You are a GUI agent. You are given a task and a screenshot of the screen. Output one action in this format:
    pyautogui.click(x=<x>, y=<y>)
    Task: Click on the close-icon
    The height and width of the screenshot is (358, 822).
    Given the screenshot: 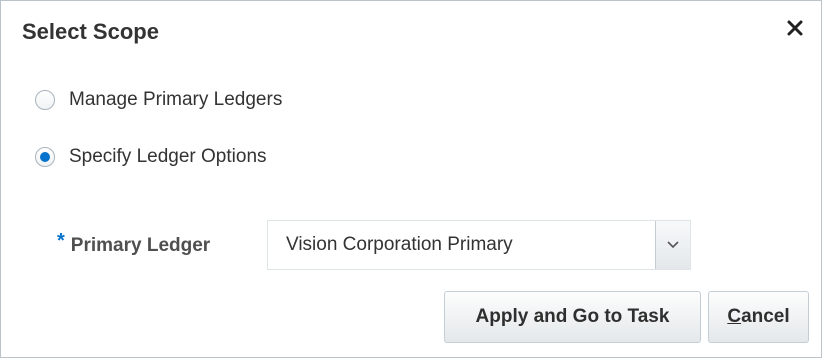 What is the action you would take?
    pyautogui.click(x=795, y=30)
    